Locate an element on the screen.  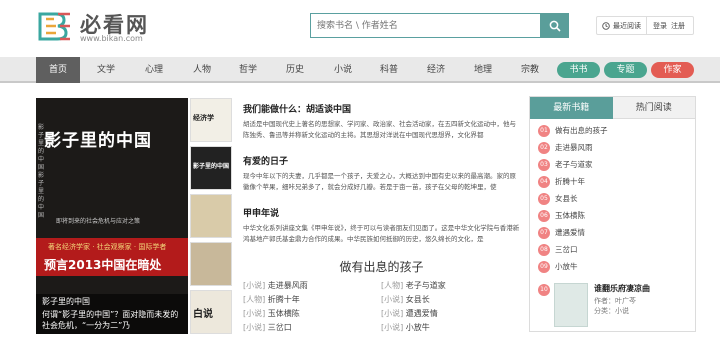
rank-number: 03 is located at coordinates (544, 165).